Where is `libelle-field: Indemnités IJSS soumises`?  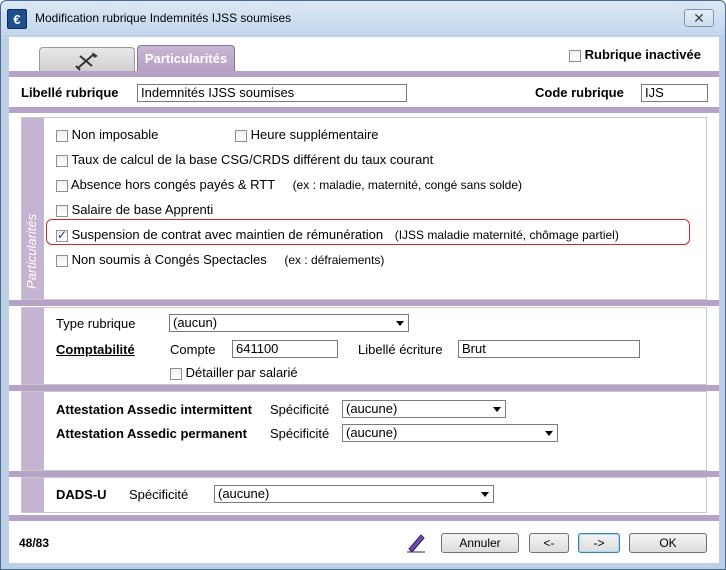 libelle-field: Indemnités IJSS soumises is located at coordinates (272, 93).